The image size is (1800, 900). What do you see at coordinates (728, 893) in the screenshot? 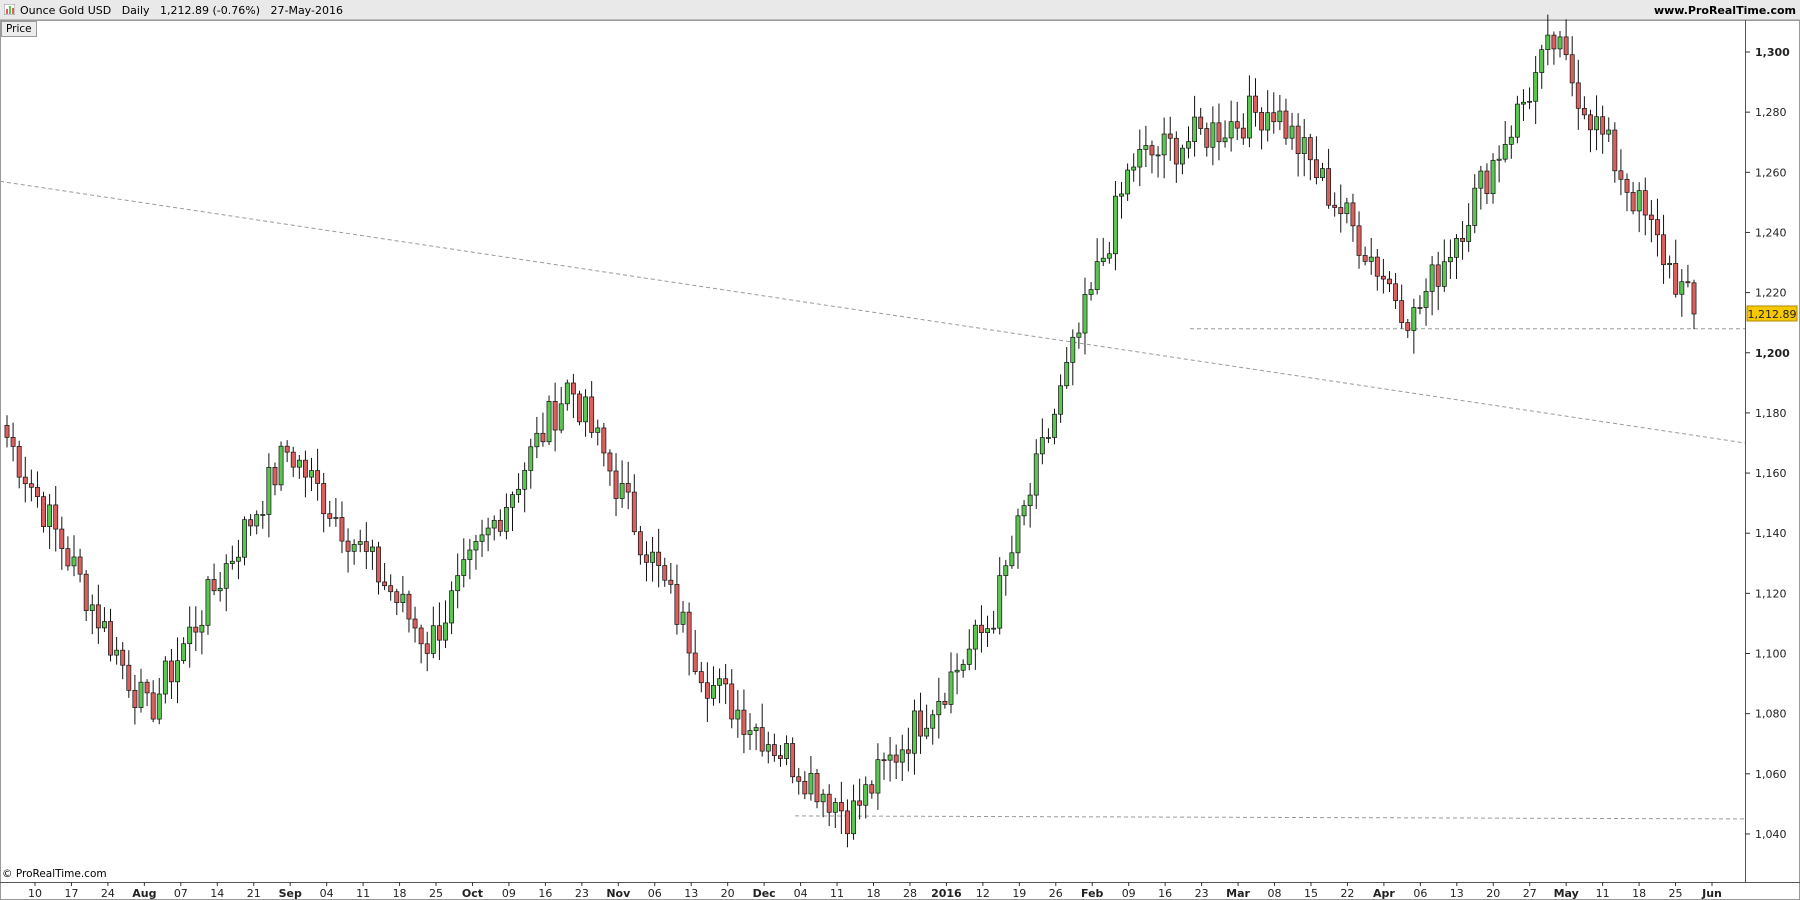
I see `x-tick-label: 20` at bounding box center [728, 893].